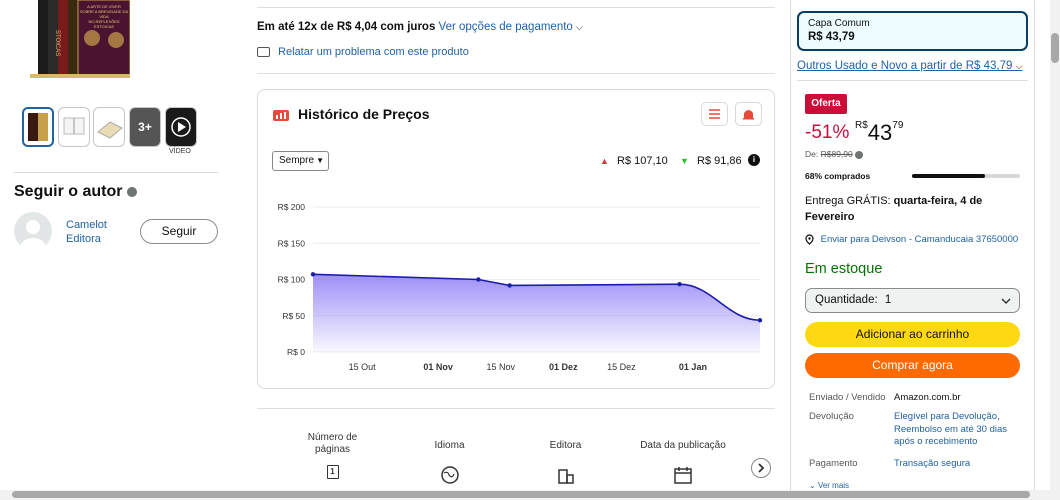 Image resolution: width=1060 pixels, height=500 pixels. Describe the element at coordinates (346, 27) in the screenshot. I see `installment-text: Em até 12x de R$ 4,04 com juros` at that location.